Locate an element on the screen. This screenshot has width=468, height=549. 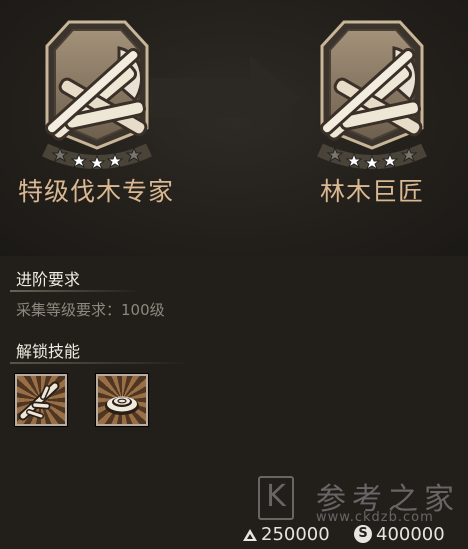
current-rank-name: 特级伐木专家 is located at coordinates (95, 191).